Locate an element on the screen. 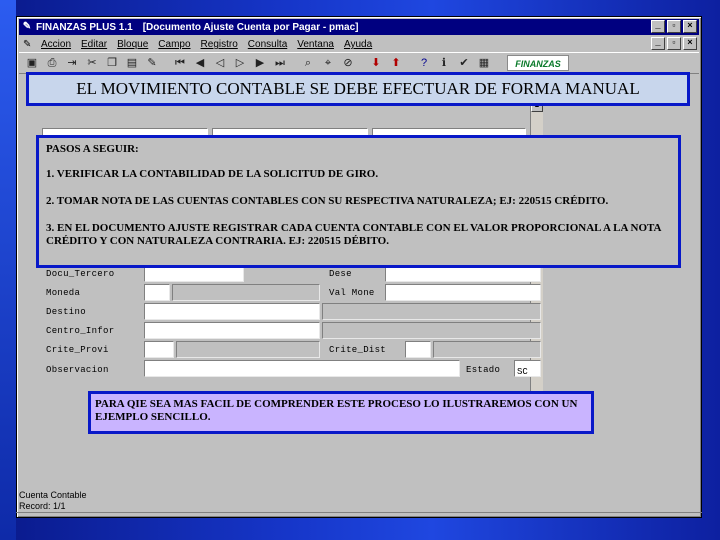 The image size is (720, 540). steps-heading: PASOS A SEGUIR: is located at coordinates (92, 149).